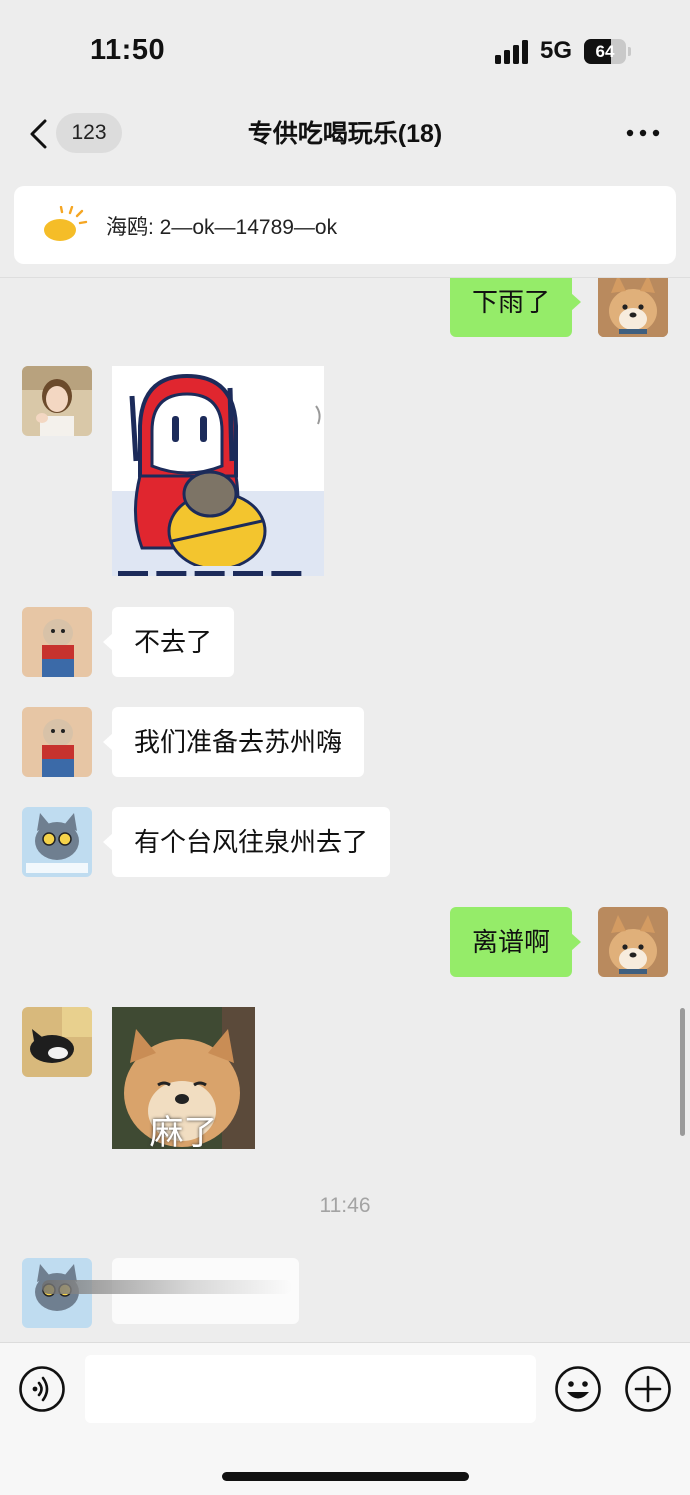 The height and width of the screenshot is (1495, 690). What do you see at coordinates (682, 1072) in the screenshot?
I see `scroll-indicator` at bounding box center [682, 1072].